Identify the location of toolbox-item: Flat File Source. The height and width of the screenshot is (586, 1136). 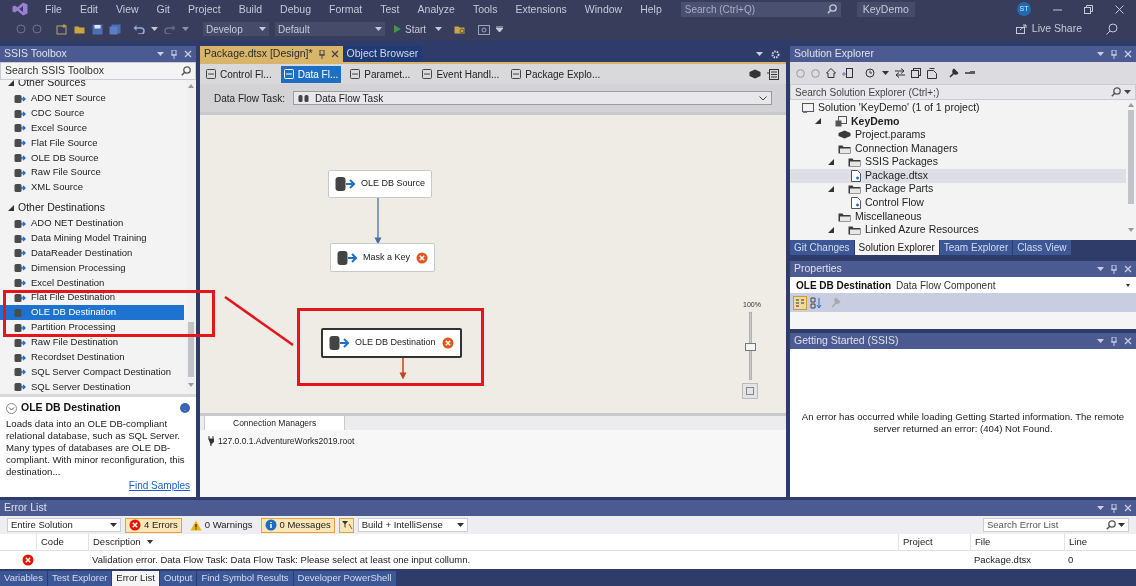
(92, 143).